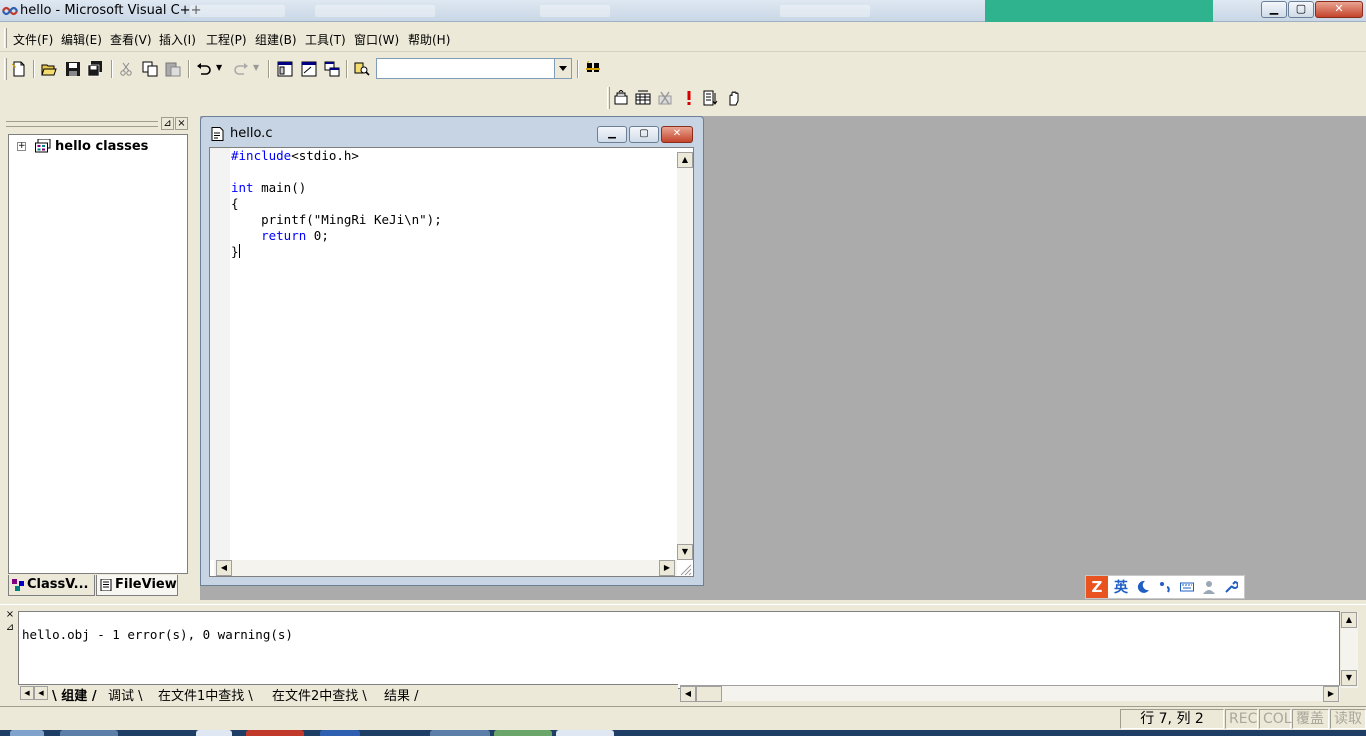  Describe the element at coordinates (429, 39) in the screenshot. I see `menu-help: 帮助(H)` at that location.